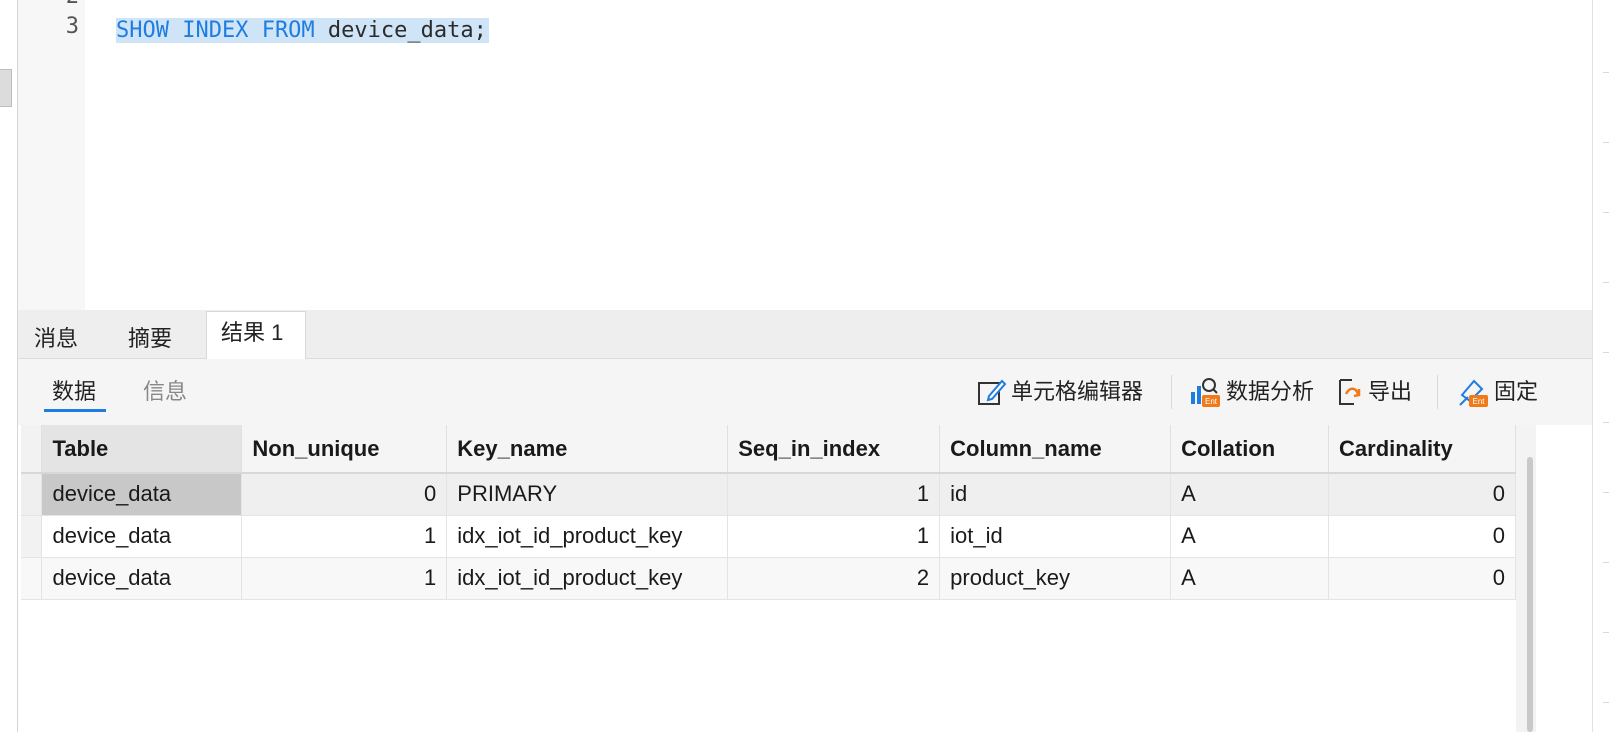  I want to click on scrollbar-thumb, so click(1530, 594).